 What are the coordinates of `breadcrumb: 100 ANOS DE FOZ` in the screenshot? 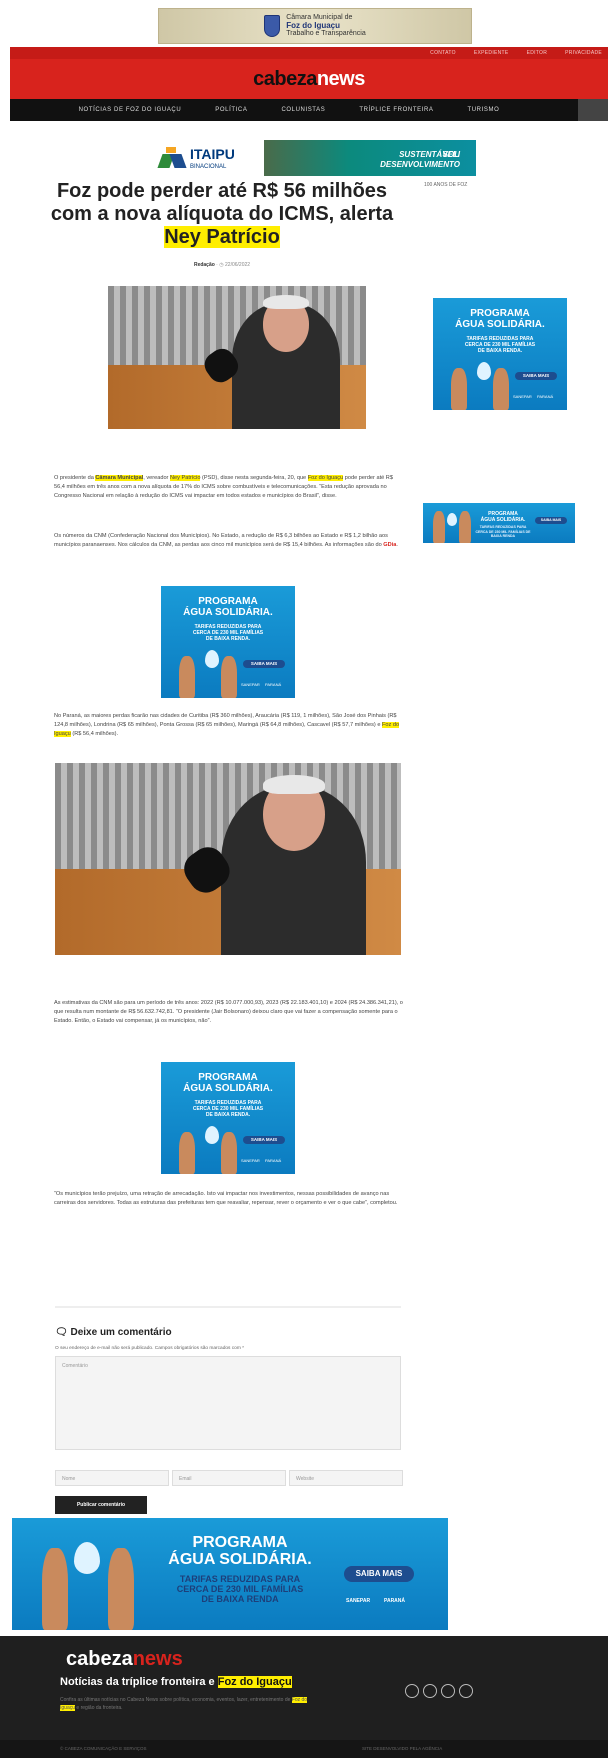 It's located at (445, 185).